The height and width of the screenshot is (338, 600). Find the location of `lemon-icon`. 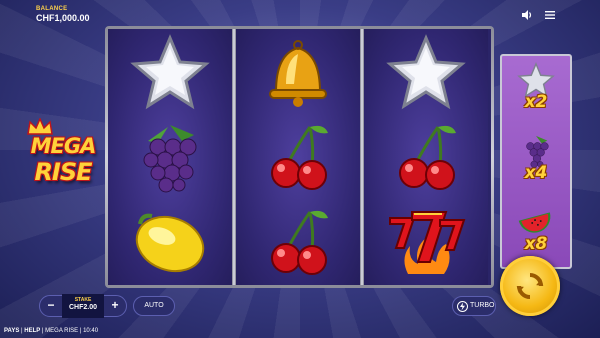

lemon-icon is located at coordinates (170, 242).